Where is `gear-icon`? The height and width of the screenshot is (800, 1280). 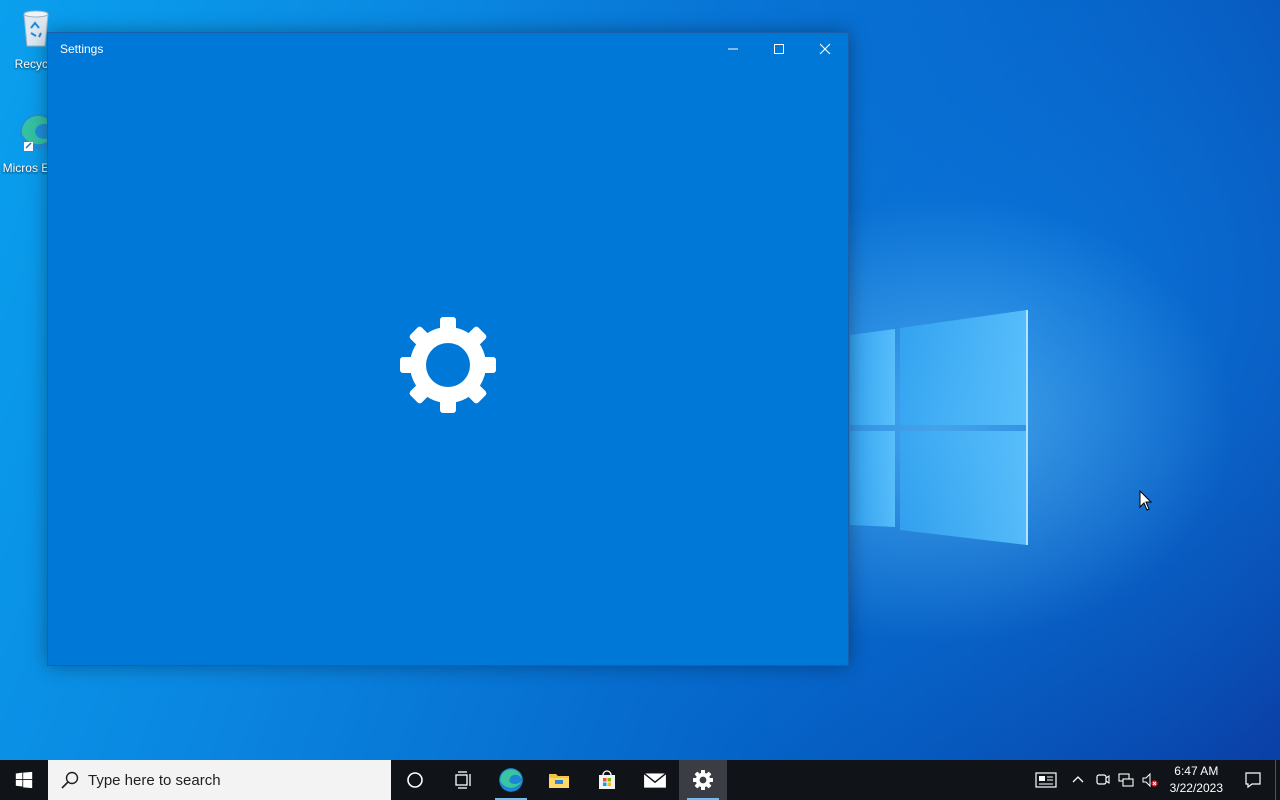 gear-icon is located at coordinates (448, 365).